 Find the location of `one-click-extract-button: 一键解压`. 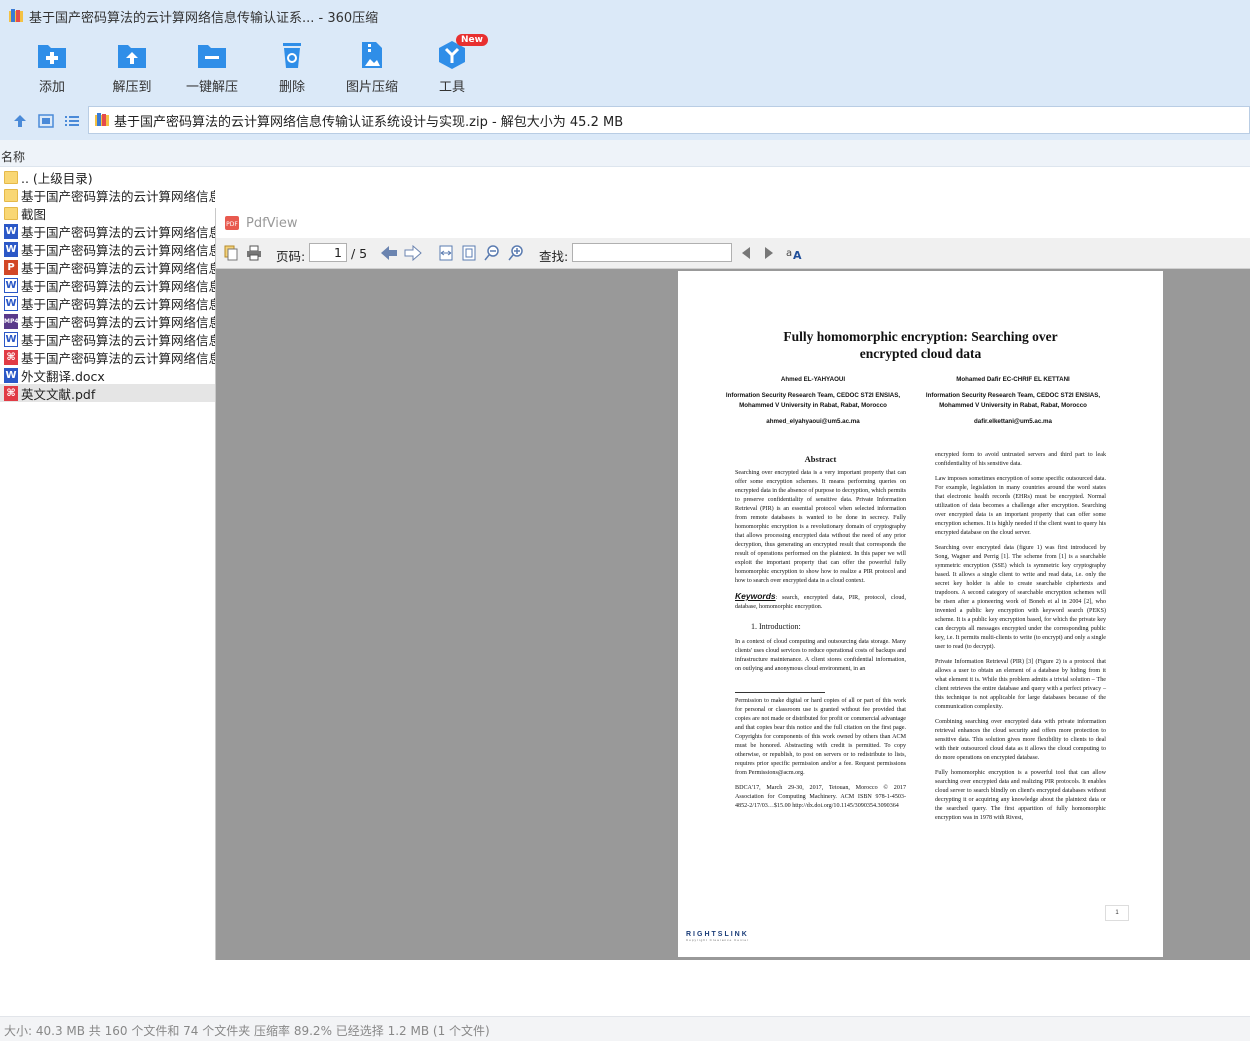

one-click-extract-button: 一键解压 is located at coordinates (212, 68).